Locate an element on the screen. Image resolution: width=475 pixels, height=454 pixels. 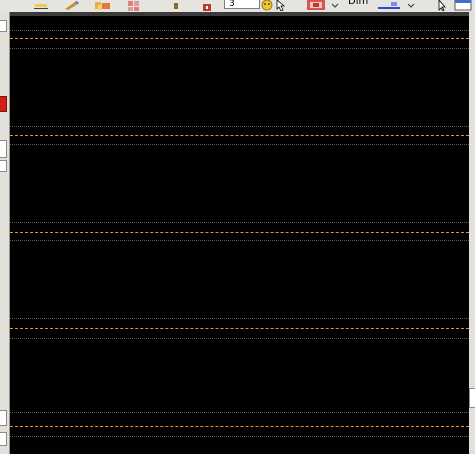
smiley-icon is located at coordinates (267, 5).